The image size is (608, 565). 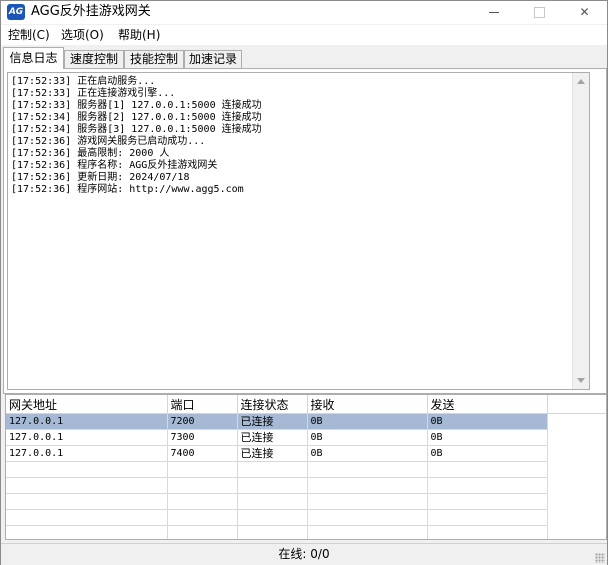 What do you see at coordinates (272, 404) in the screenshot?
I see `column-header-status: 连接状态` at bounding box center [272, 404].